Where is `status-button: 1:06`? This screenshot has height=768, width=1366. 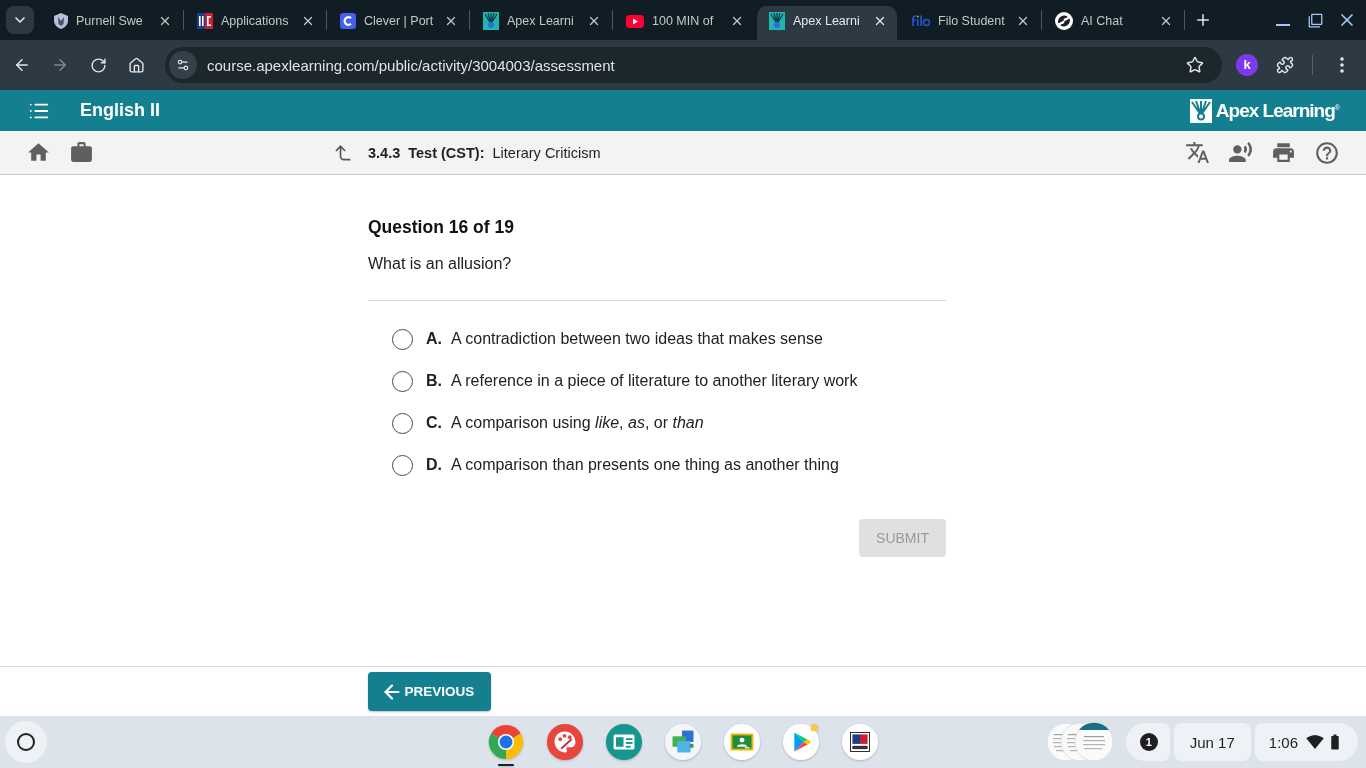 status-button: 1:06 is located at coordinates (1306, 742).